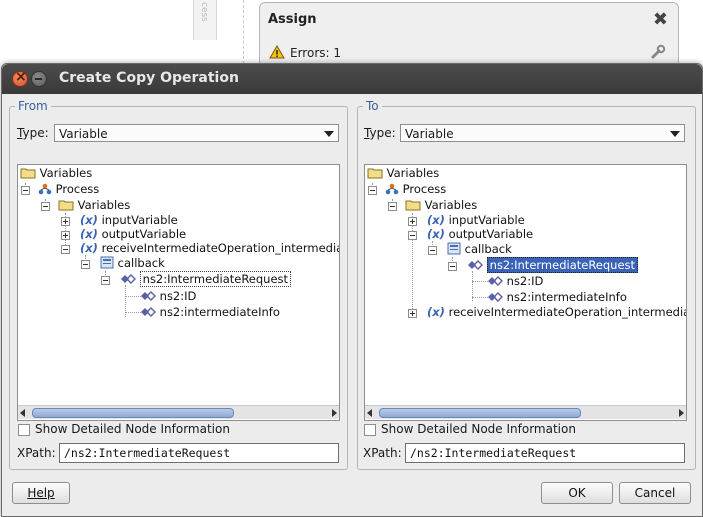 This screenshot has height=517, width=703. I want to click on to-type-label: Type:, so click(380, 133).